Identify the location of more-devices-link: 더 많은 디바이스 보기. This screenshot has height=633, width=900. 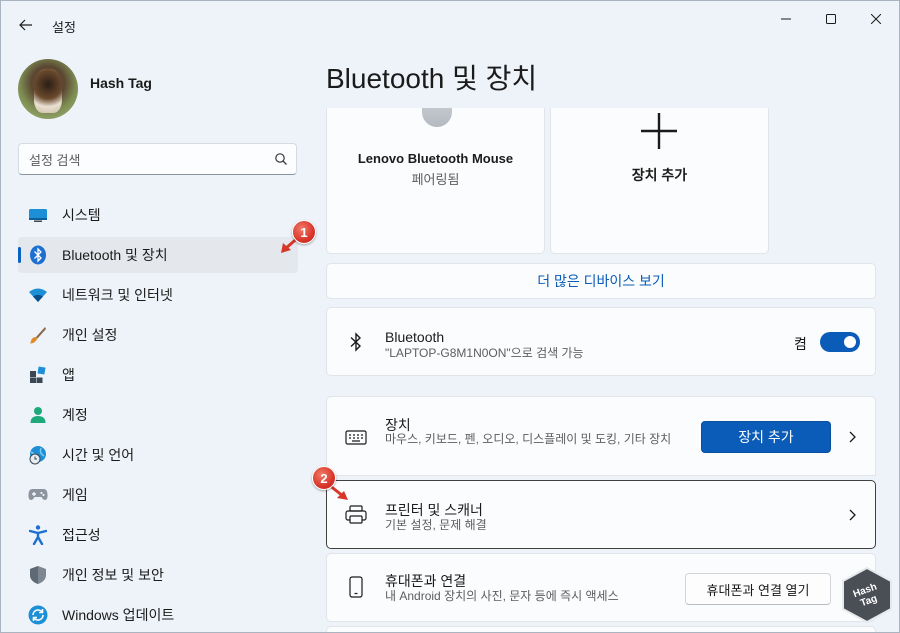
(601, 281).